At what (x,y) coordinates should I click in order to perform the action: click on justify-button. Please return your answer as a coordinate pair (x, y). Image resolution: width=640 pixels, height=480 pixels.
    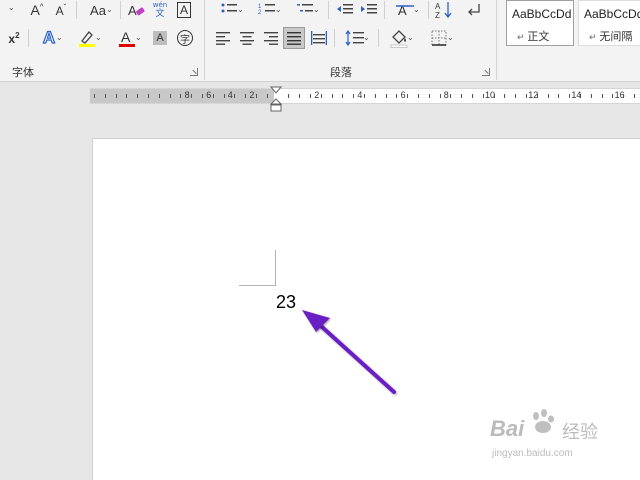
    Looking at the image, I should click on (294, 38).